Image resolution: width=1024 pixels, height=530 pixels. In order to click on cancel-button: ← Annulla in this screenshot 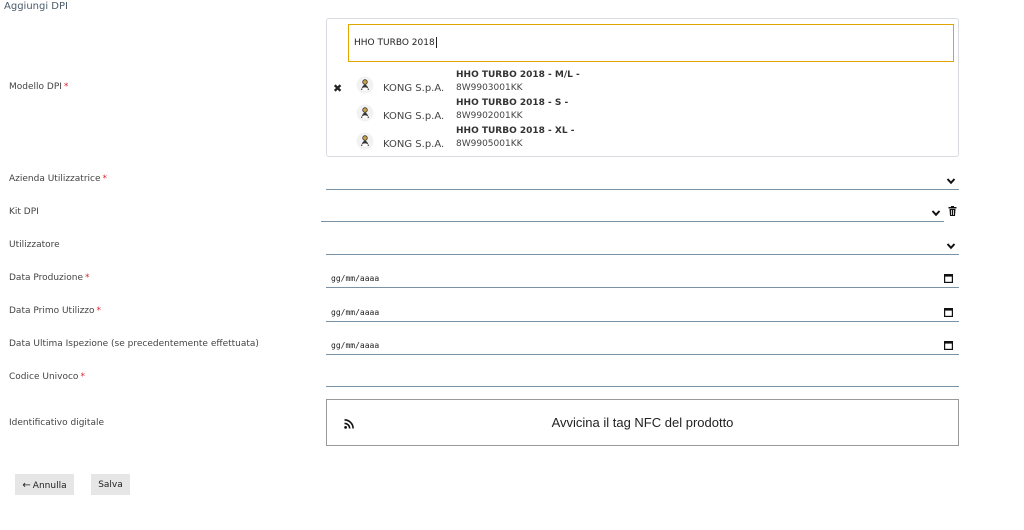, I will do `click(44, 484)`.